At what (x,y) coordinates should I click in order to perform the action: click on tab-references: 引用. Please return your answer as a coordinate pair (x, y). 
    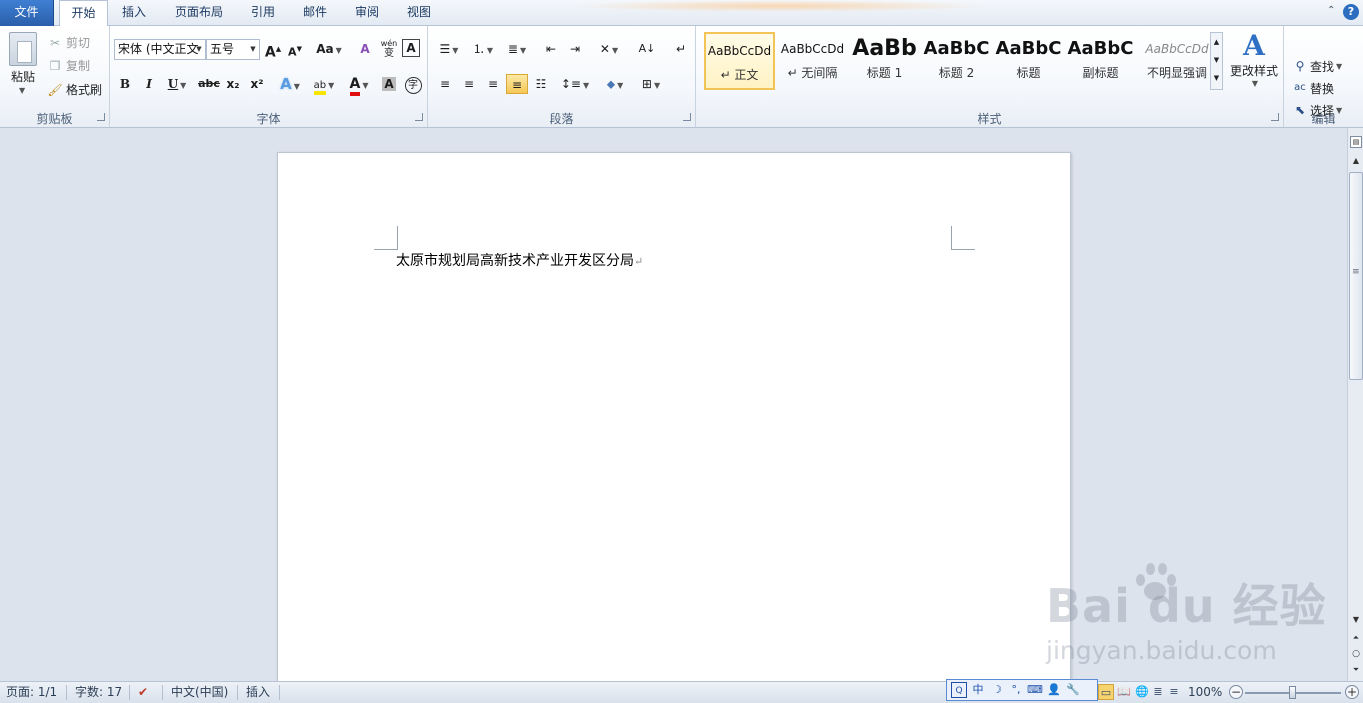
    Looking at the image, I should click on (263, 13).